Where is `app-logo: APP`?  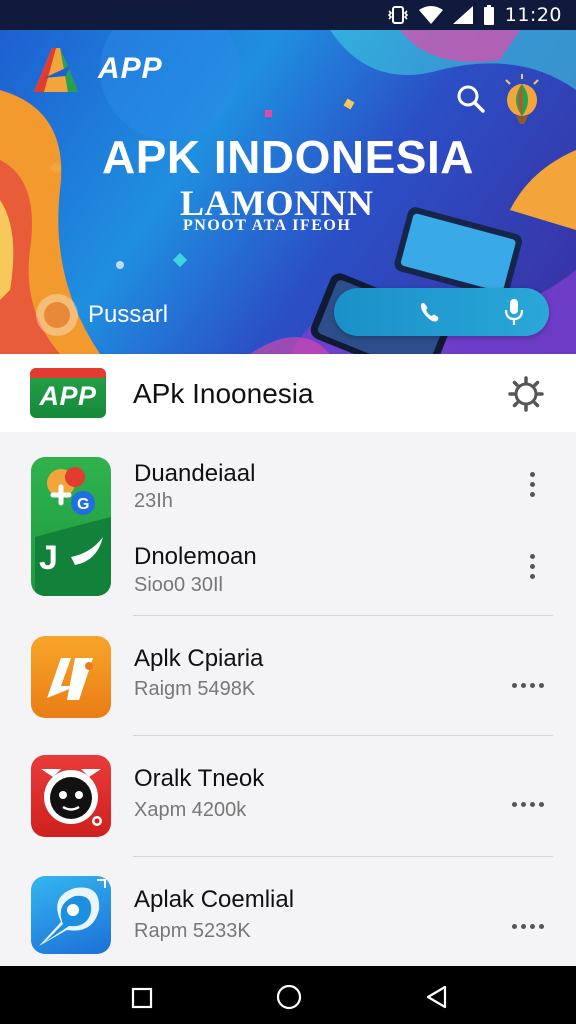 app-logo: APP is located at coordinates (68, 393).